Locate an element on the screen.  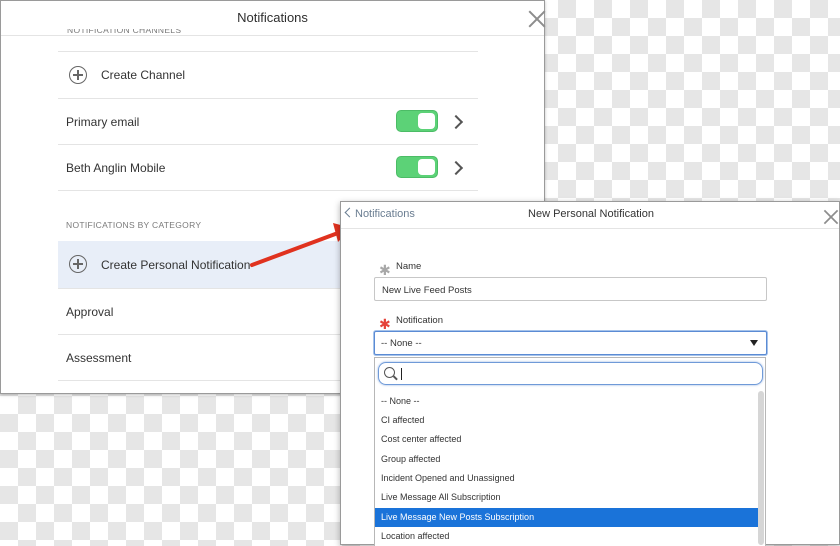
title-divider is located at coordinates (590, 228).